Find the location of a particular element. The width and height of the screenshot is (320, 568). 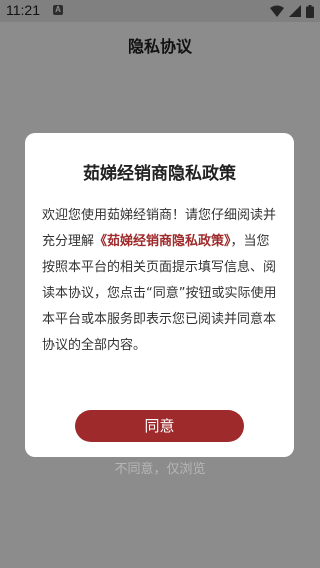

privacy-policy-link: 《茹娣经销商隐私政策》 is located at coordinates (162, 241).